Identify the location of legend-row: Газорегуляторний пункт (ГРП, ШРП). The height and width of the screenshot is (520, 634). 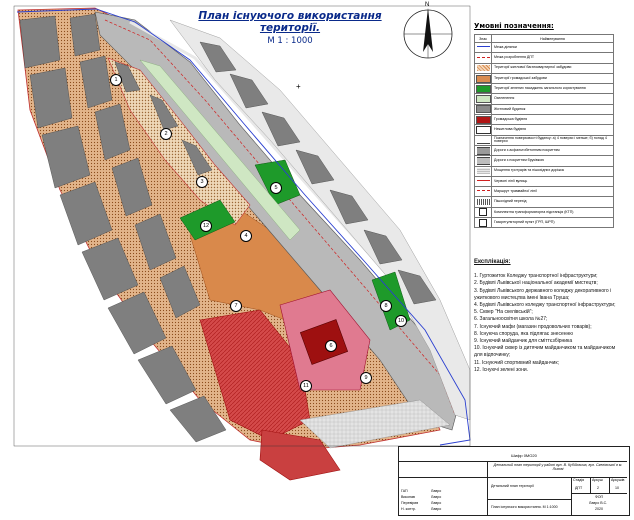
(544, 223).